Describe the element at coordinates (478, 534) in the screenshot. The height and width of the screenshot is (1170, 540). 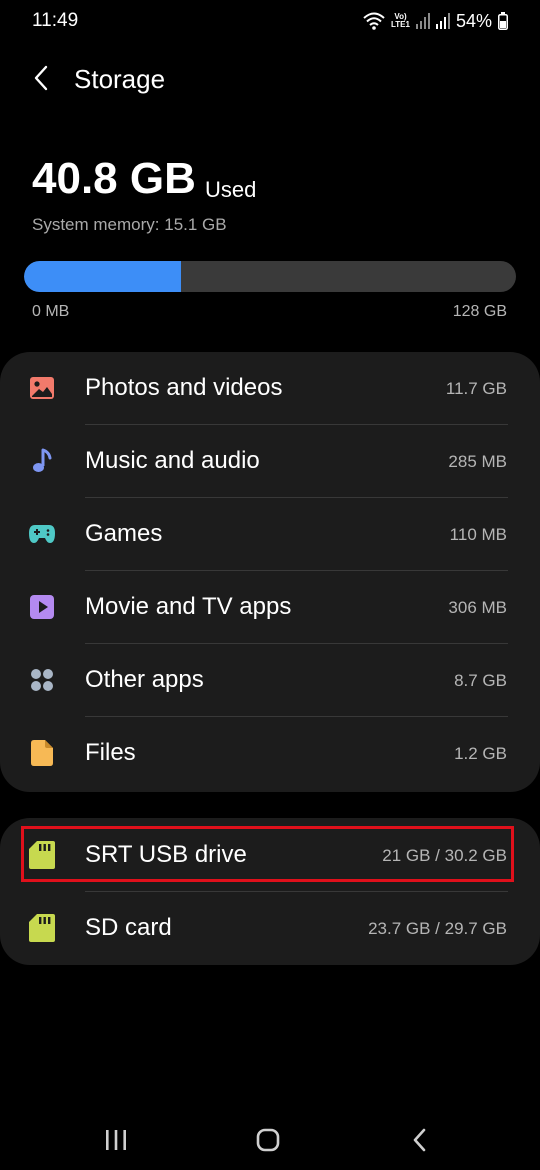
I see `category-size: 110 MB` at that location.